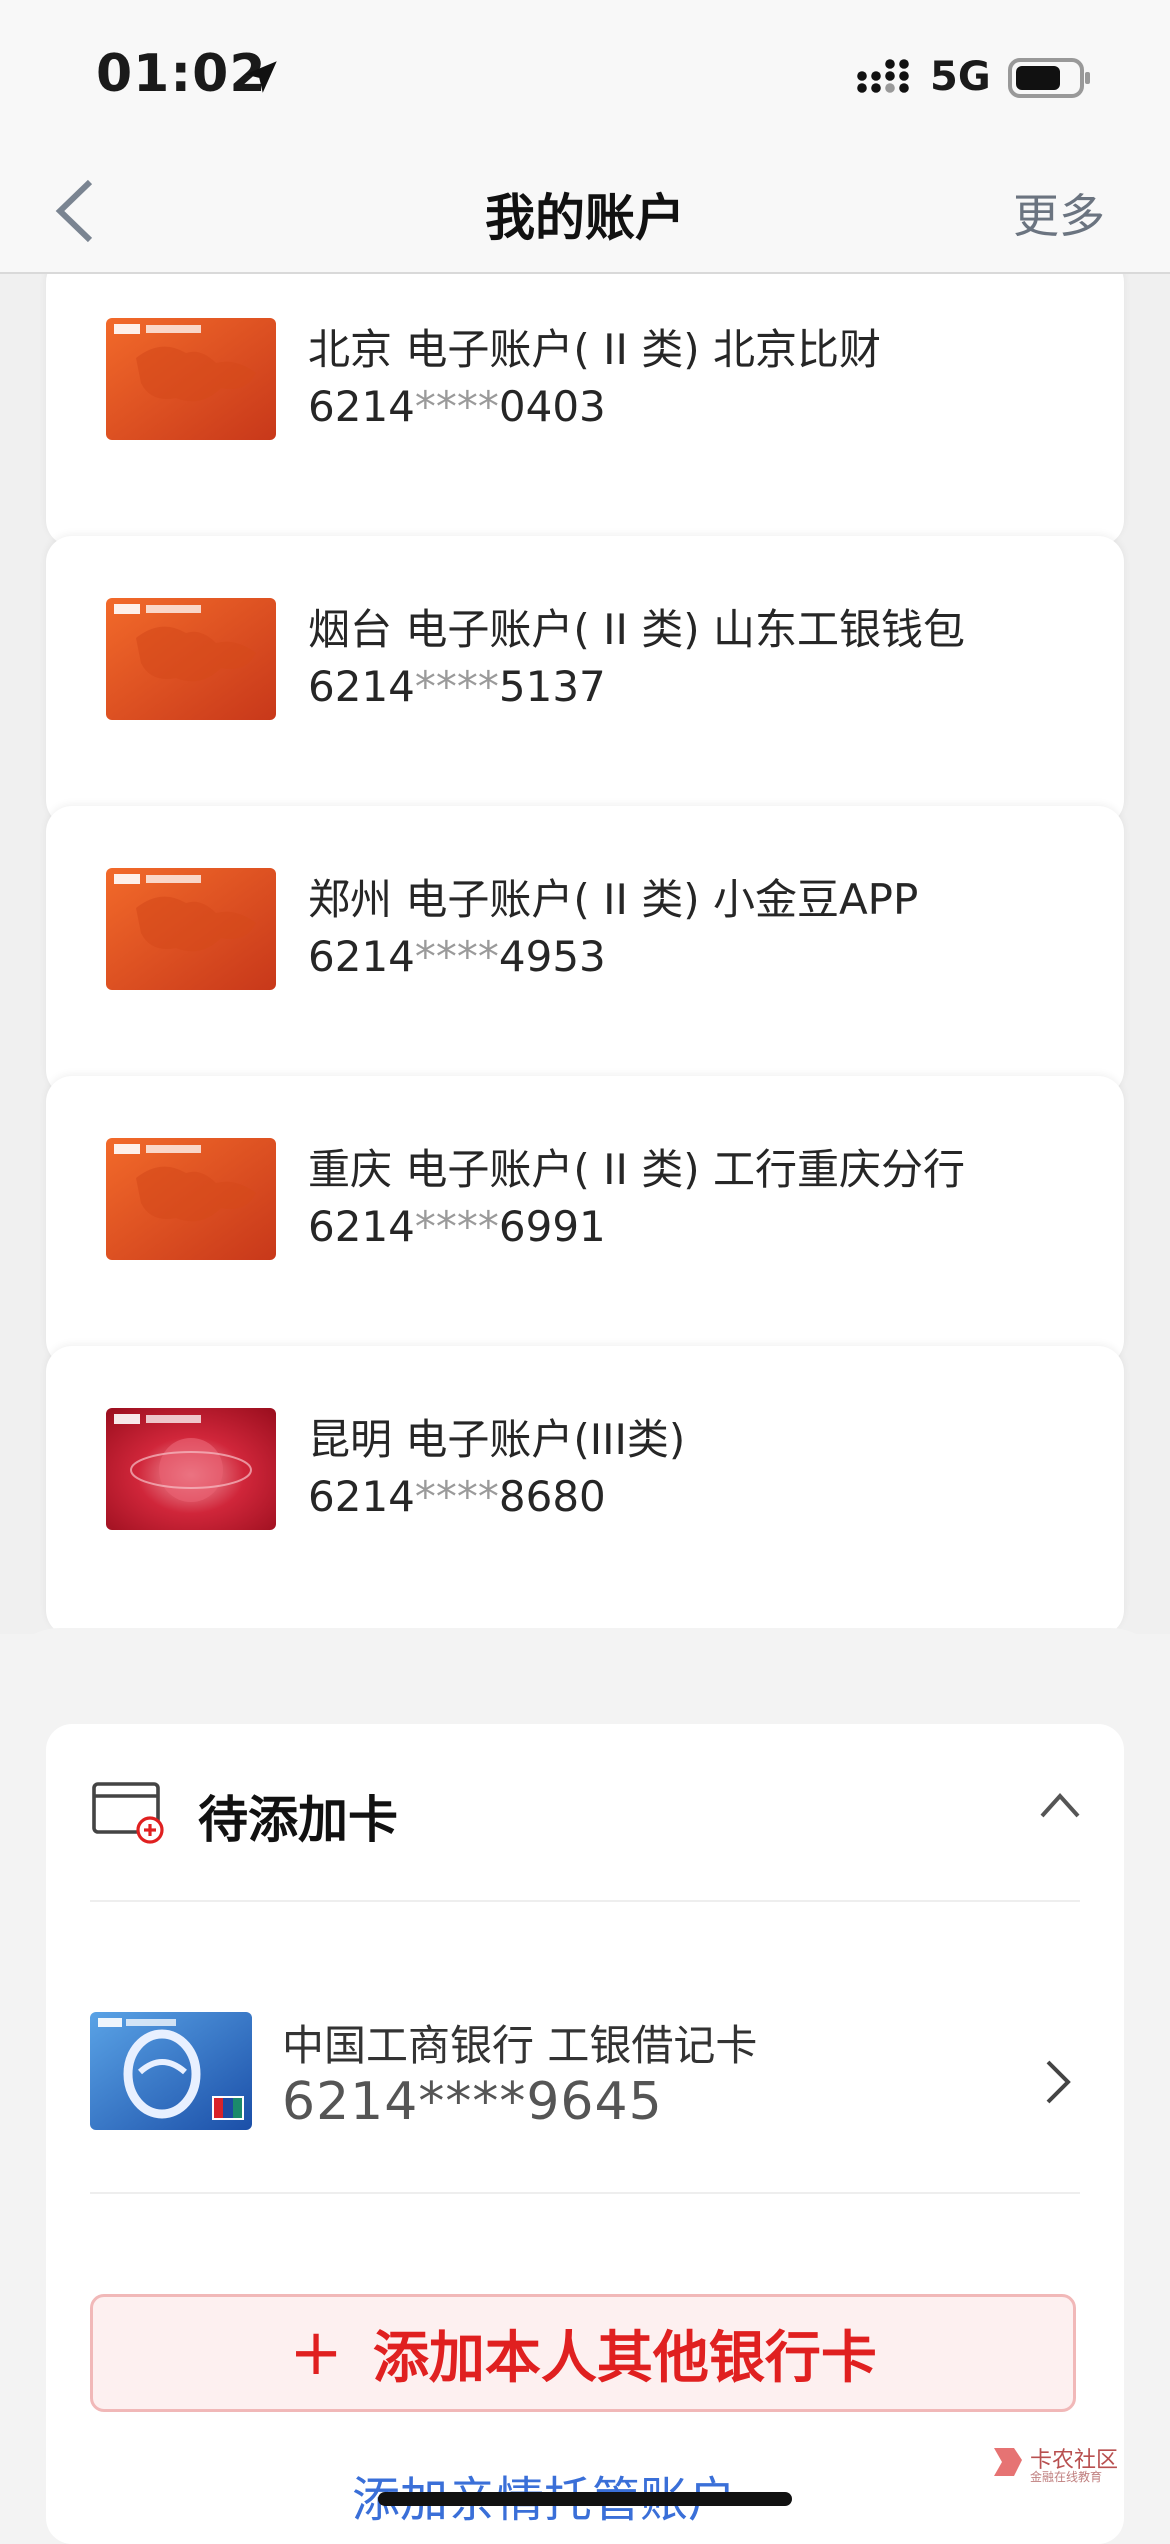 Image resolution: width=1170 pixels, height=2544 pixels. I want to click on add-own-card-button: + 添加本人其他银行卡, so click(583, 2353).